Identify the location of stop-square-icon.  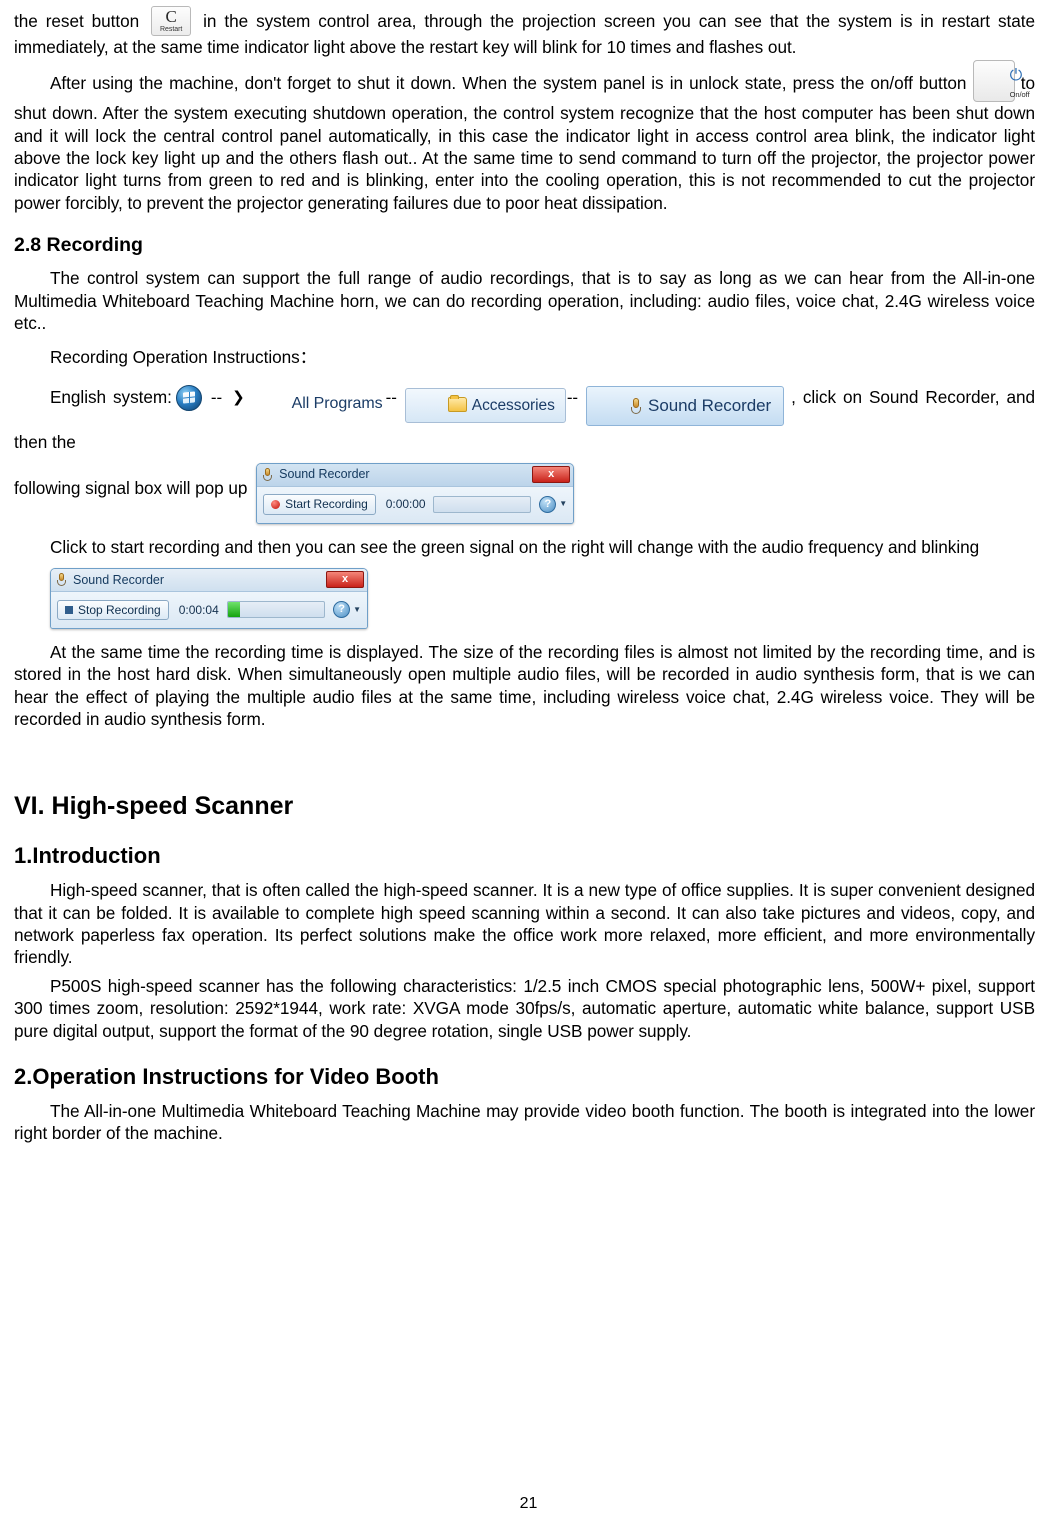
(69, 609).